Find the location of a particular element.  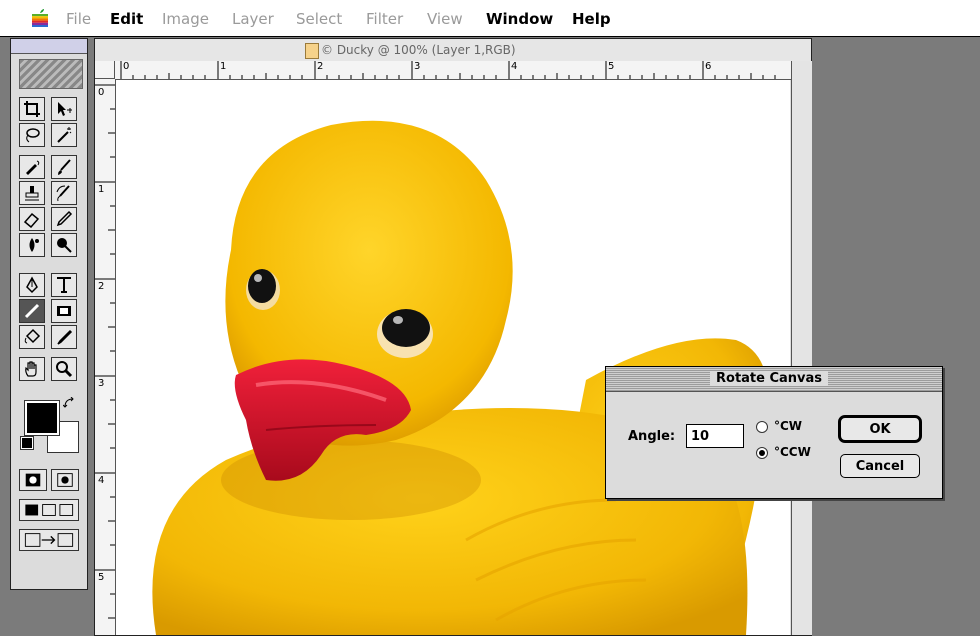

menu-select: Select is located at coordinates (319, 19).